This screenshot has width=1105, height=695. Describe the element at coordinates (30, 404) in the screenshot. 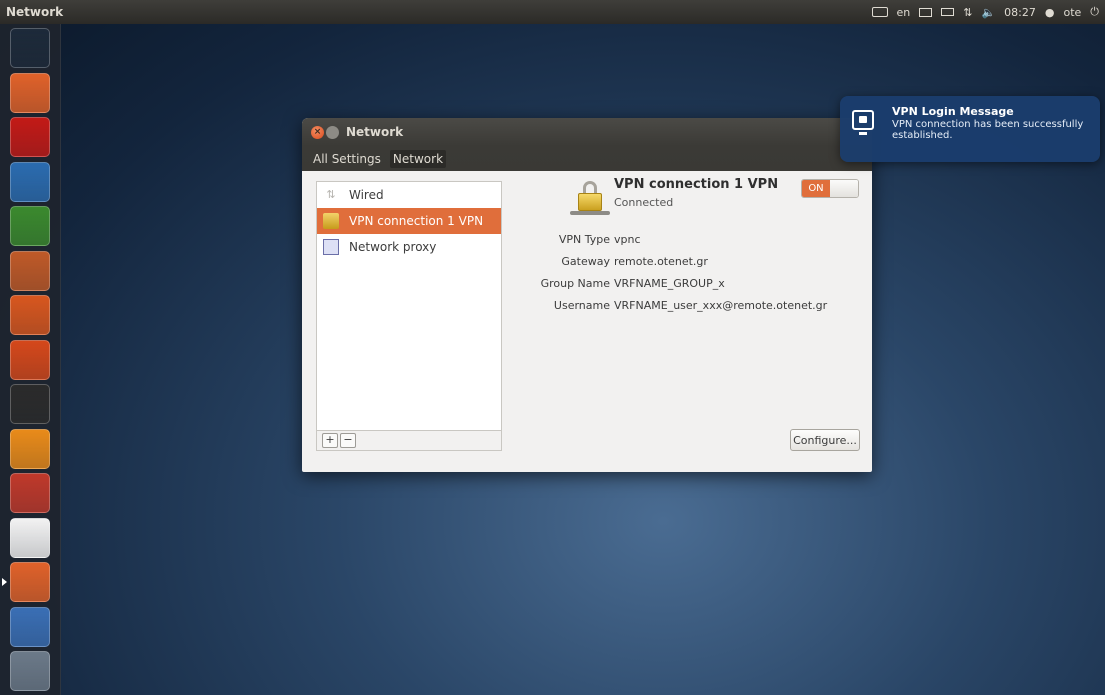

I see `terminal-icon` at that location.